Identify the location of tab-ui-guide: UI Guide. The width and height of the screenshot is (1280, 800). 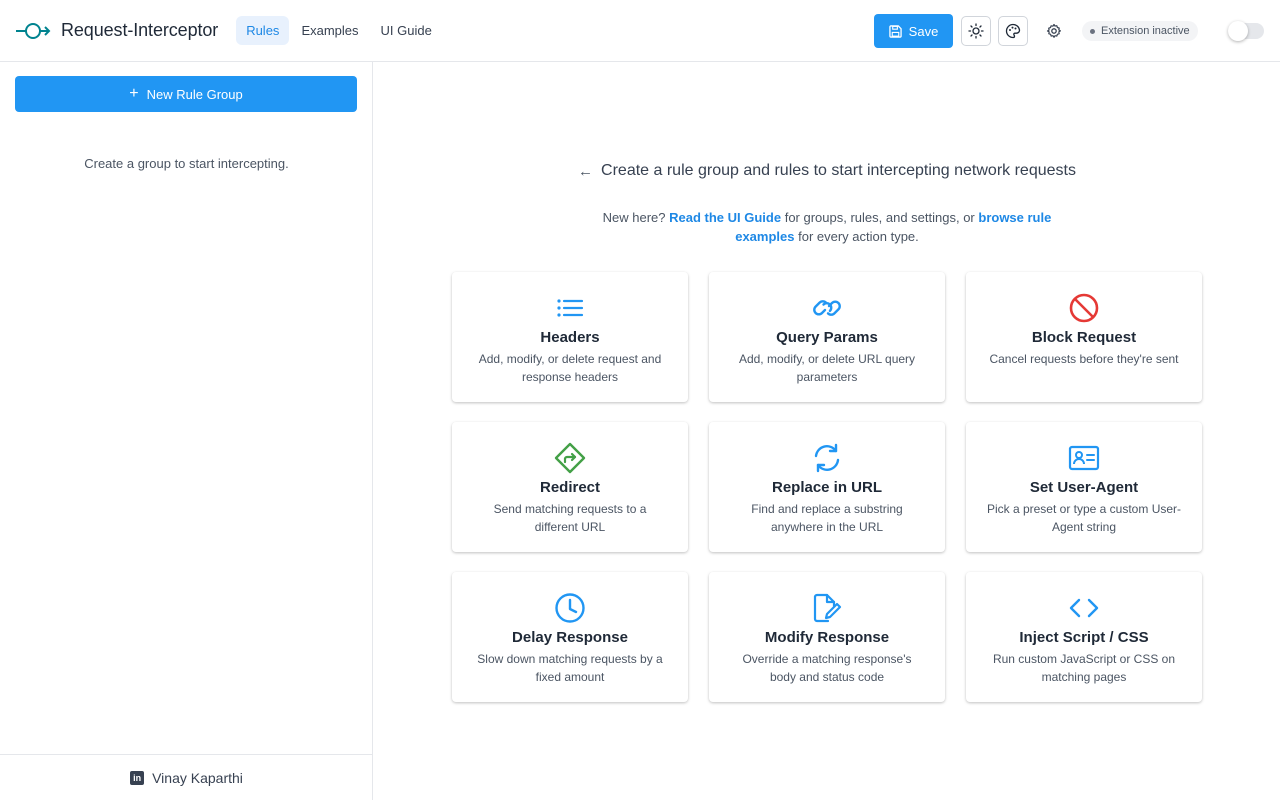
(406, 30).